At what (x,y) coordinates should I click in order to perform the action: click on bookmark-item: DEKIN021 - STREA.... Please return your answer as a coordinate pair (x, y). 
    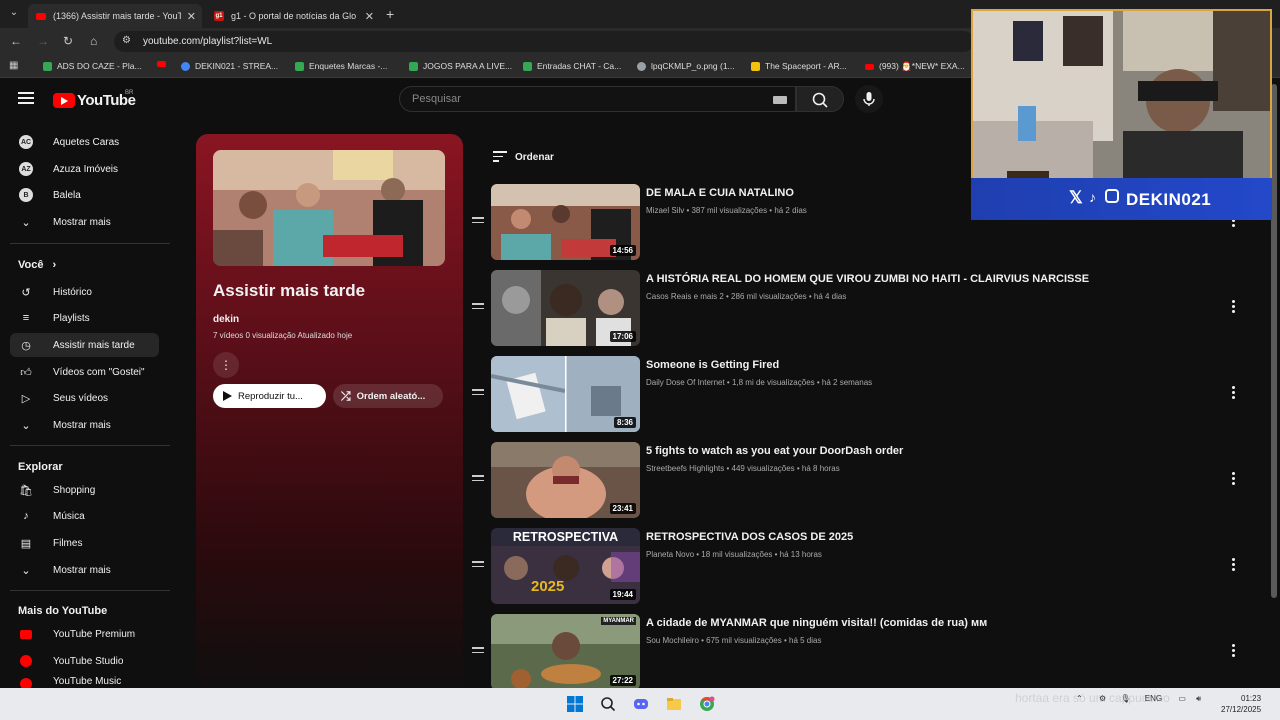
    Looking at the image, I should click on (229, 66).